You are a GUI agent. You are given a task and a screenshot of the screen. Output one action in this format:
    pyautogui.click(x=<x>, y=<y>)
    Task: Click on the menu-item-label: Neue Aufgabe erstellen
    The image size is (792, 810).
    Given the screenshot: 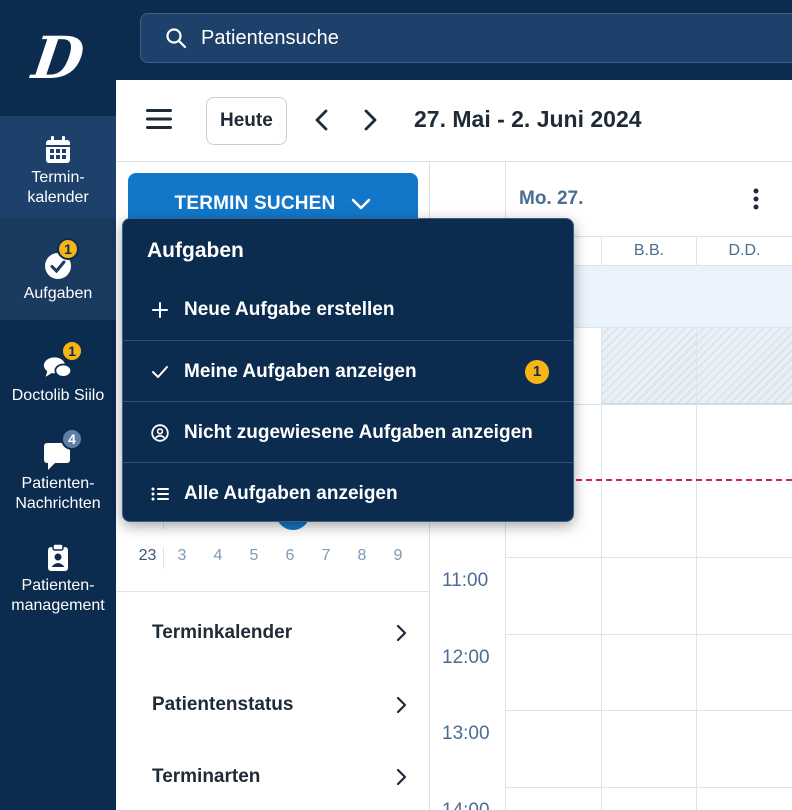 What is the action you would take?
    pyautogui.click(x=289, y=309)
    